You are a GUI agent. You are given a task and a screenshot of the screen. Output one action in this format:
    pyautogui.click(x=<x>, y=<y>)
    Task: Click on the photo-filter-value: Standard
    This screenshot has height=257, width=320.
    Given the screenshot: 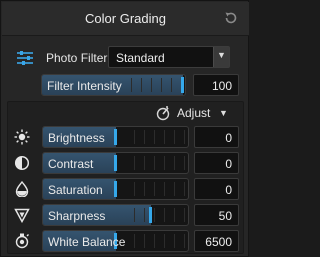 What is the action you would take?
    pyautogui.click(x=140, y=58)
    